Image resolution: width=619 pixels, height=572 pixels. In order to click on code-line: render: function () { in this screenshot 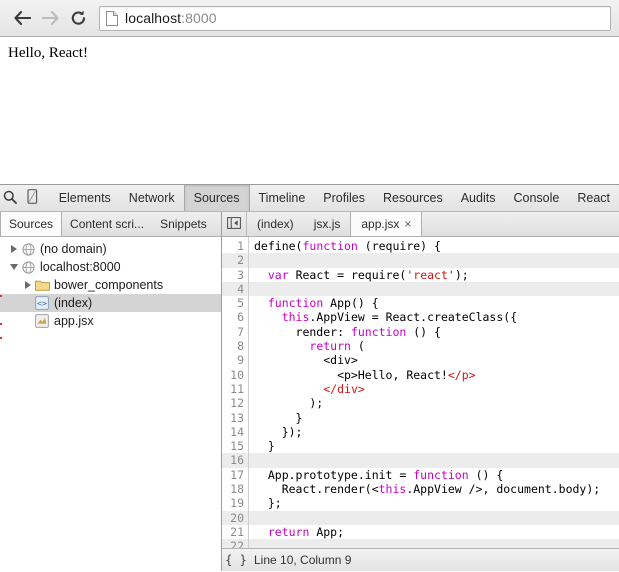, I will do `click(434, 332)`.